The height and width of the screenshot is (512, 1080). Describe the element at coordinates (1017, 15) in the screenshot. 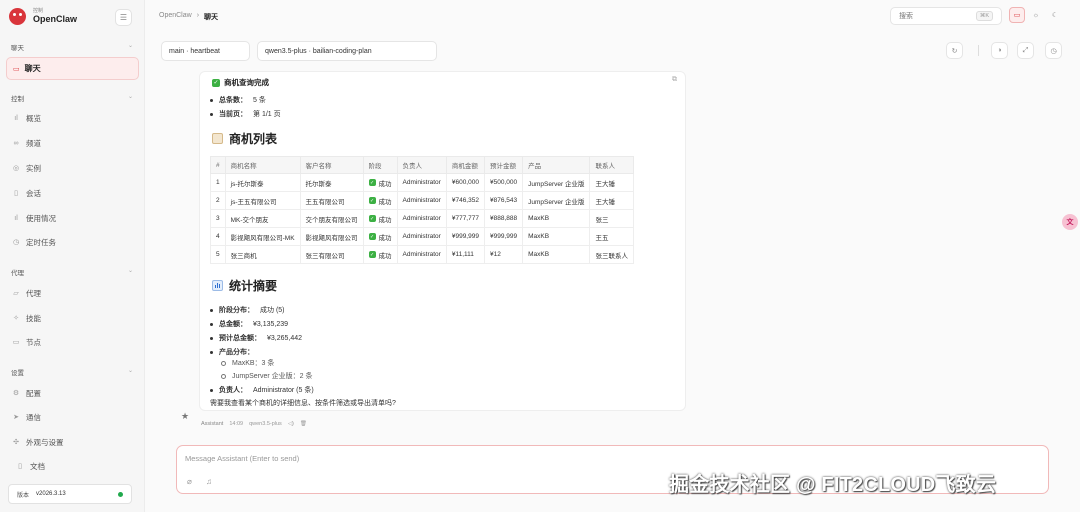

I see `system-theme-button: ▭` at that location.